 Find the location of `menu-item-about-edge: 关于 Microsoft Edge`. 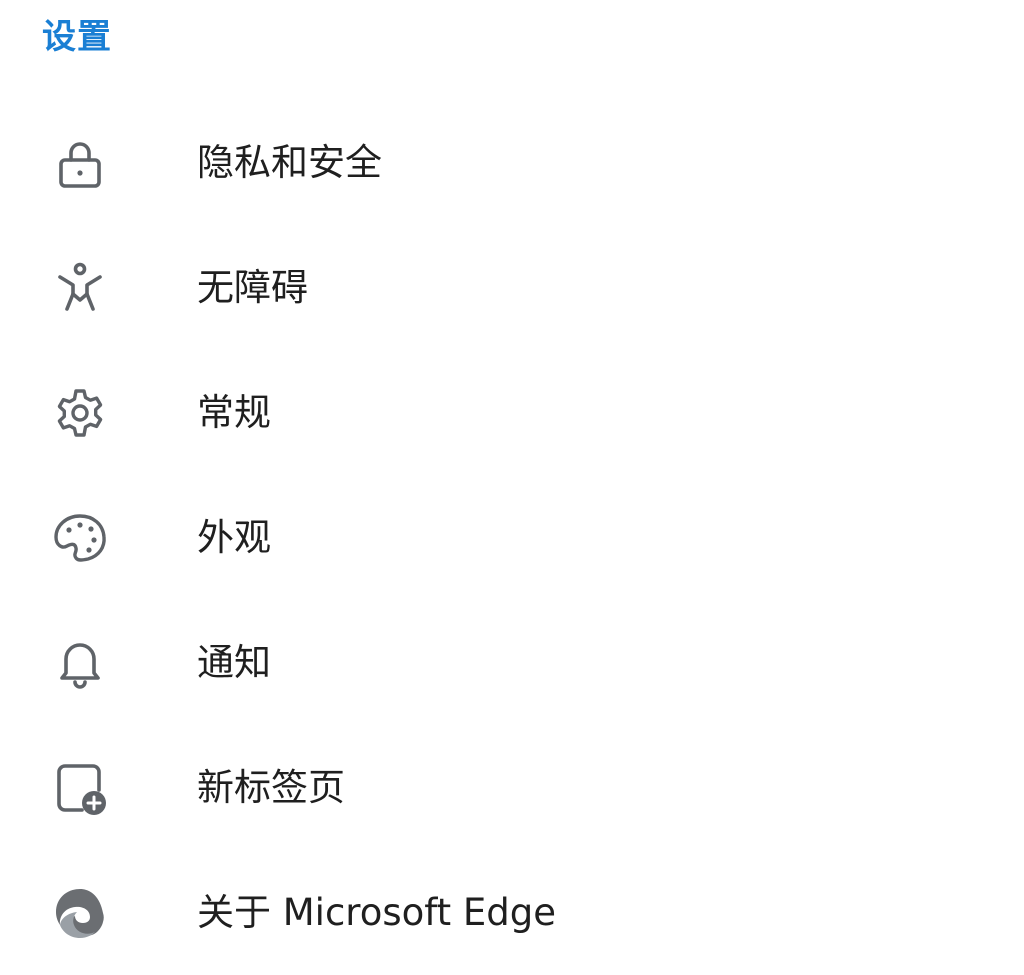

menu-item-about-edge: 关于 Microsoft Edge is located at coordinates (512, 912).